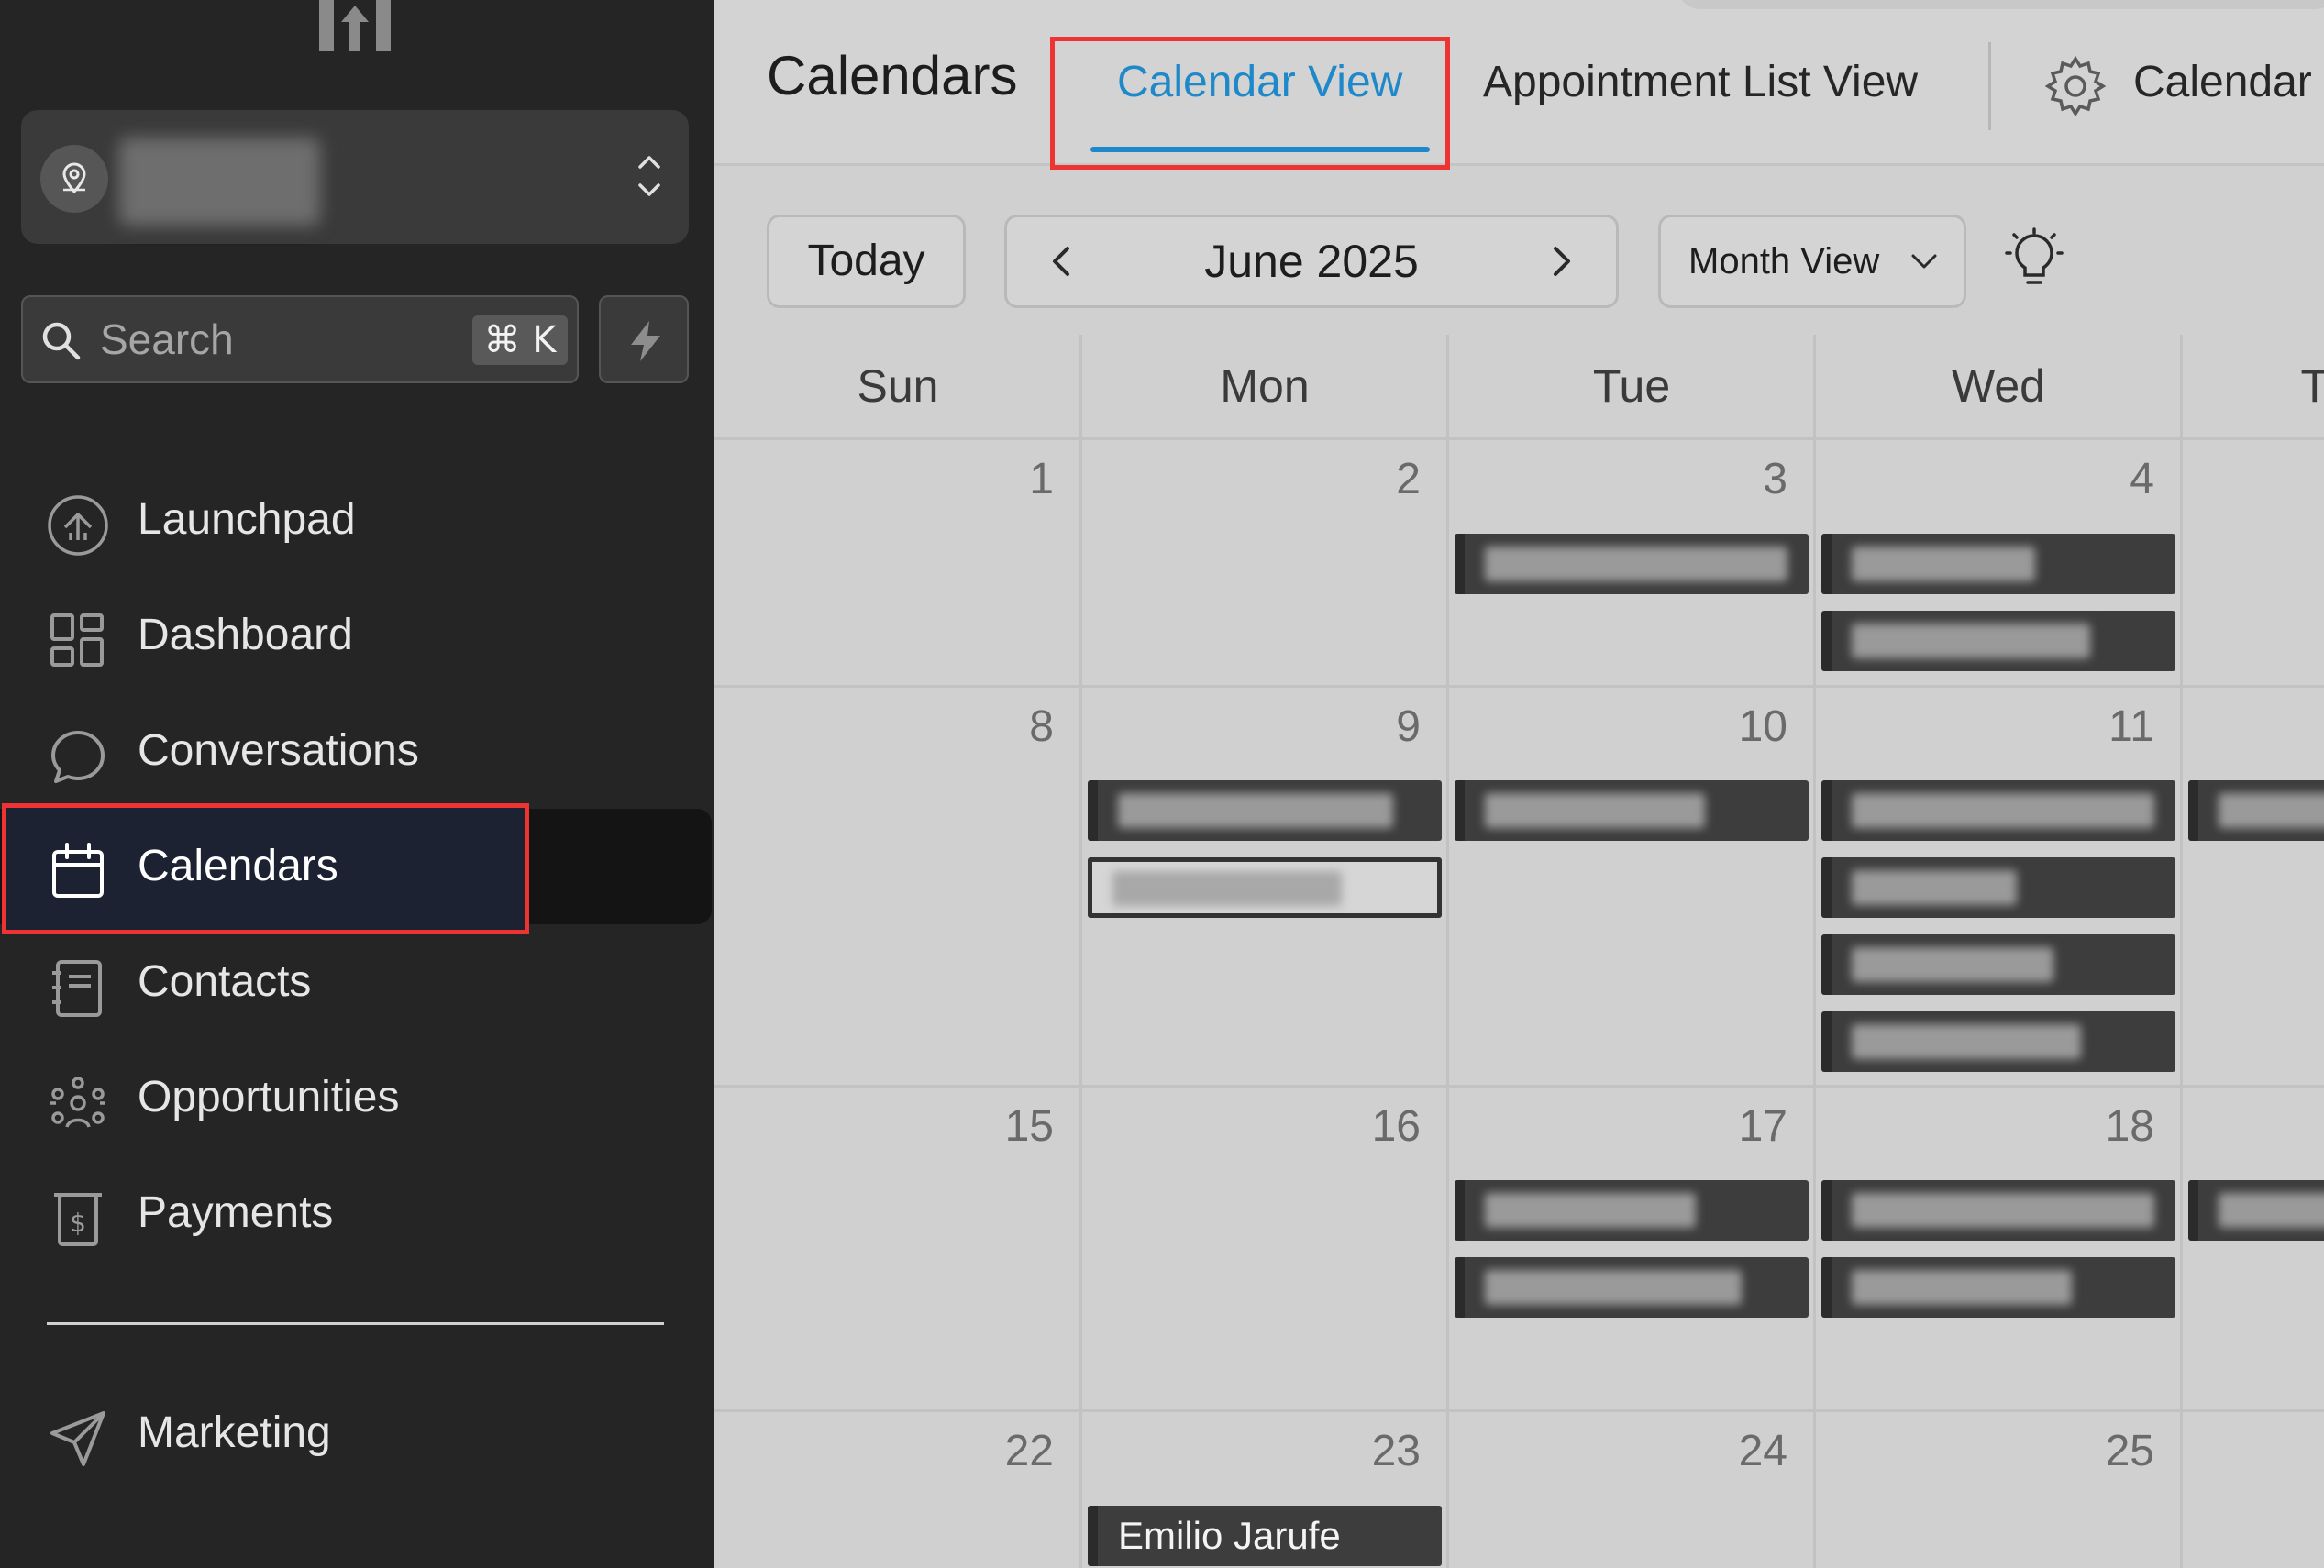  I want to click on gear-icon, so click(2075, 86).